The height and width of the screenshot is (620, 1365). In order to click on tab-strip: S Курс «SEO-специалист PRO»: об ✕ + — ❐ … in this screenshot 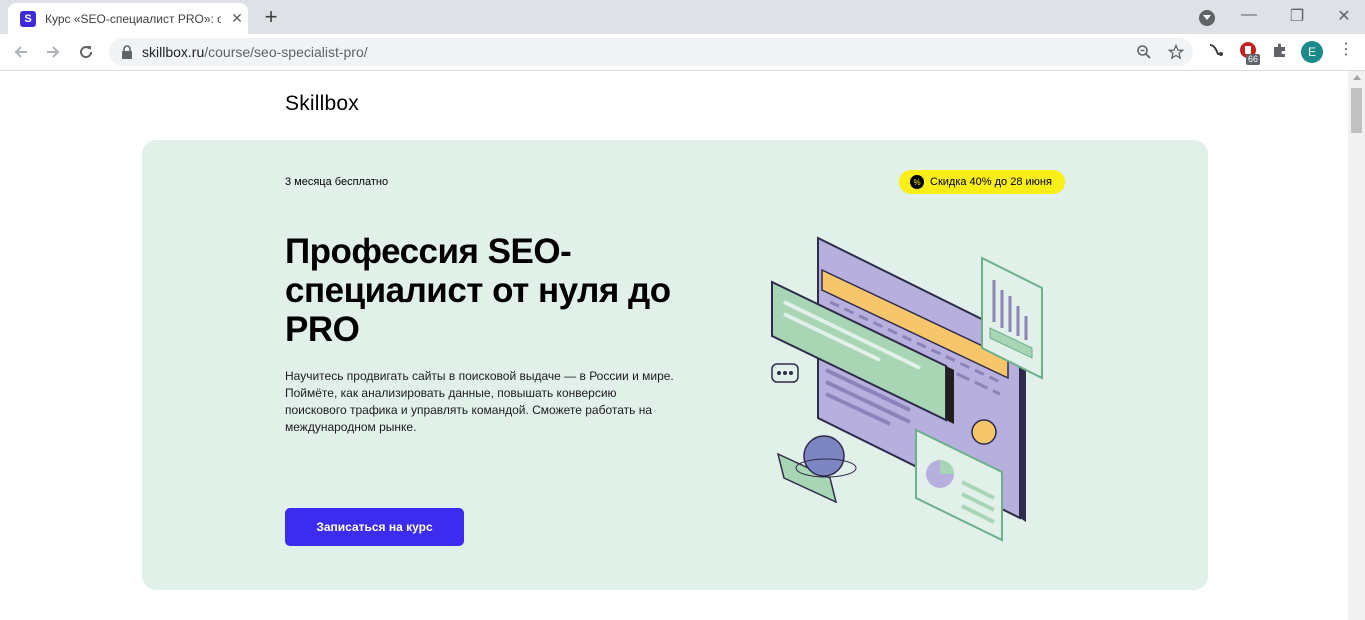, I will do `click(682, 17)`.